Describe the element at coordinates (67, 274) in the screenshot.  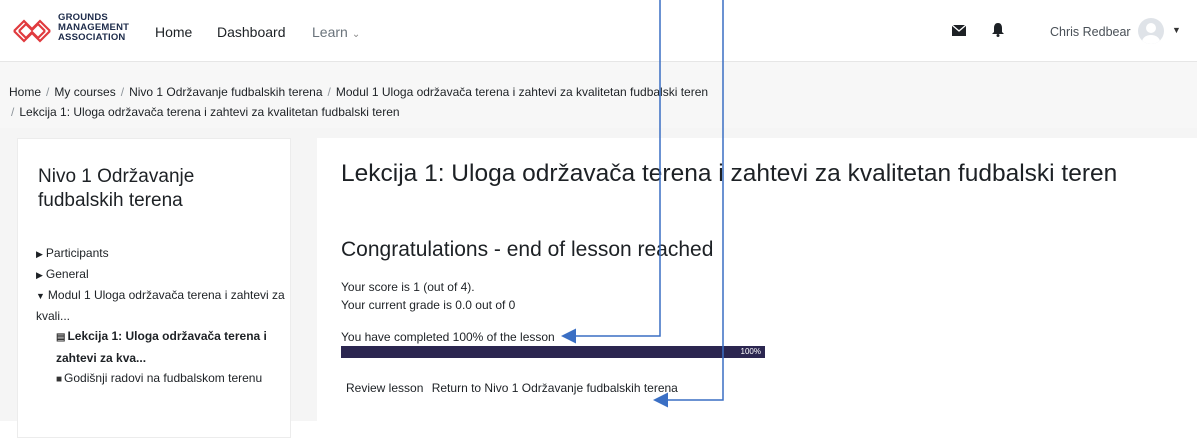
I see `nav-item-label: General` at that location.